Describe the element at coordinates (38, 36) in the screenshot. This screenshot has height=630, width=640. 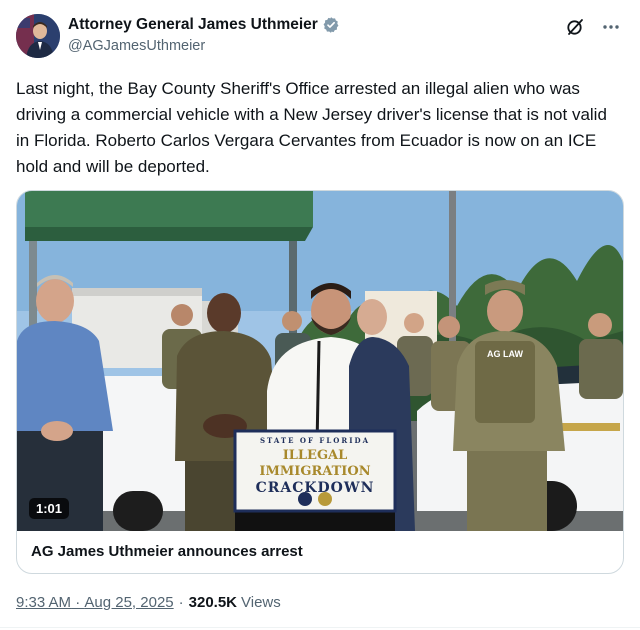
I see `avatar` at that location.